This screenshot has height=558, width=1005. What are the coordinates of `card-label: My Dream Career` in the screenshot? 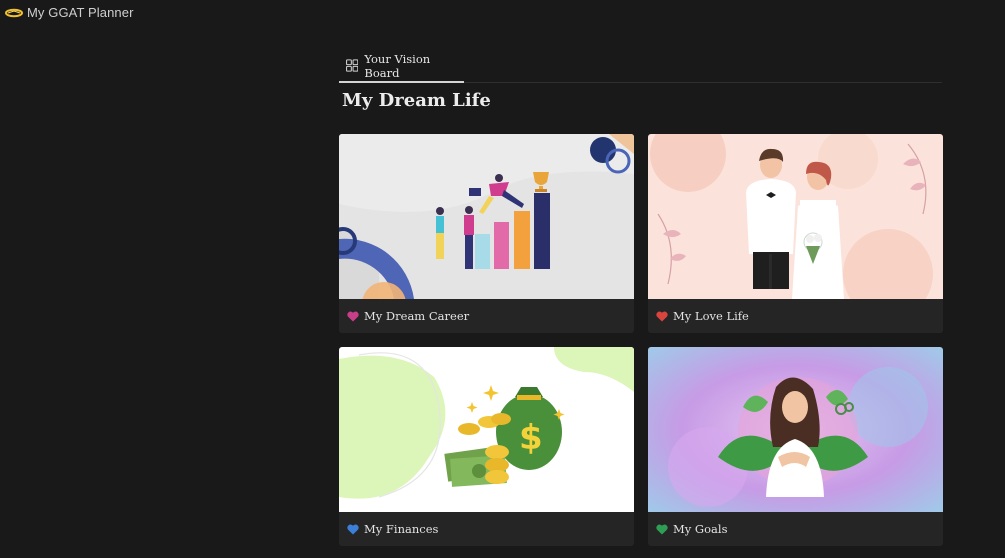 It's located at (417, 316).